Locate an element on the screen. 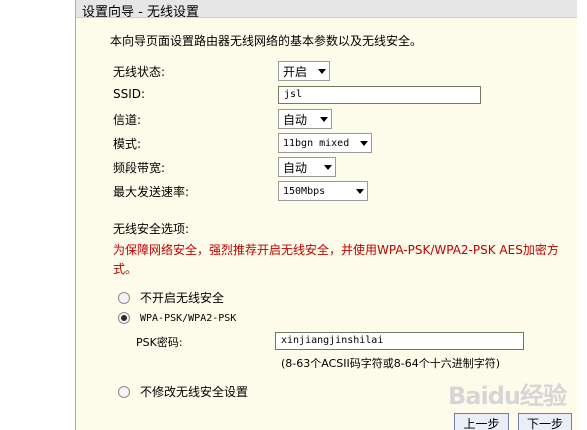  max-rate-label: 最大发送速率: is located at coordinates (151, 192).